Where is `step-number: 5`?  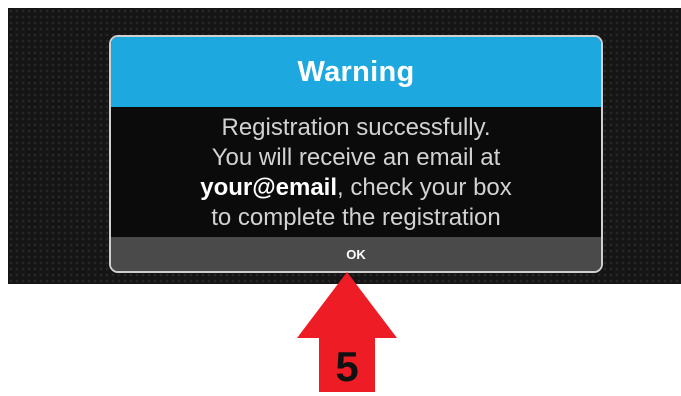
step-number: 5 is located at coordinates (347, 366).